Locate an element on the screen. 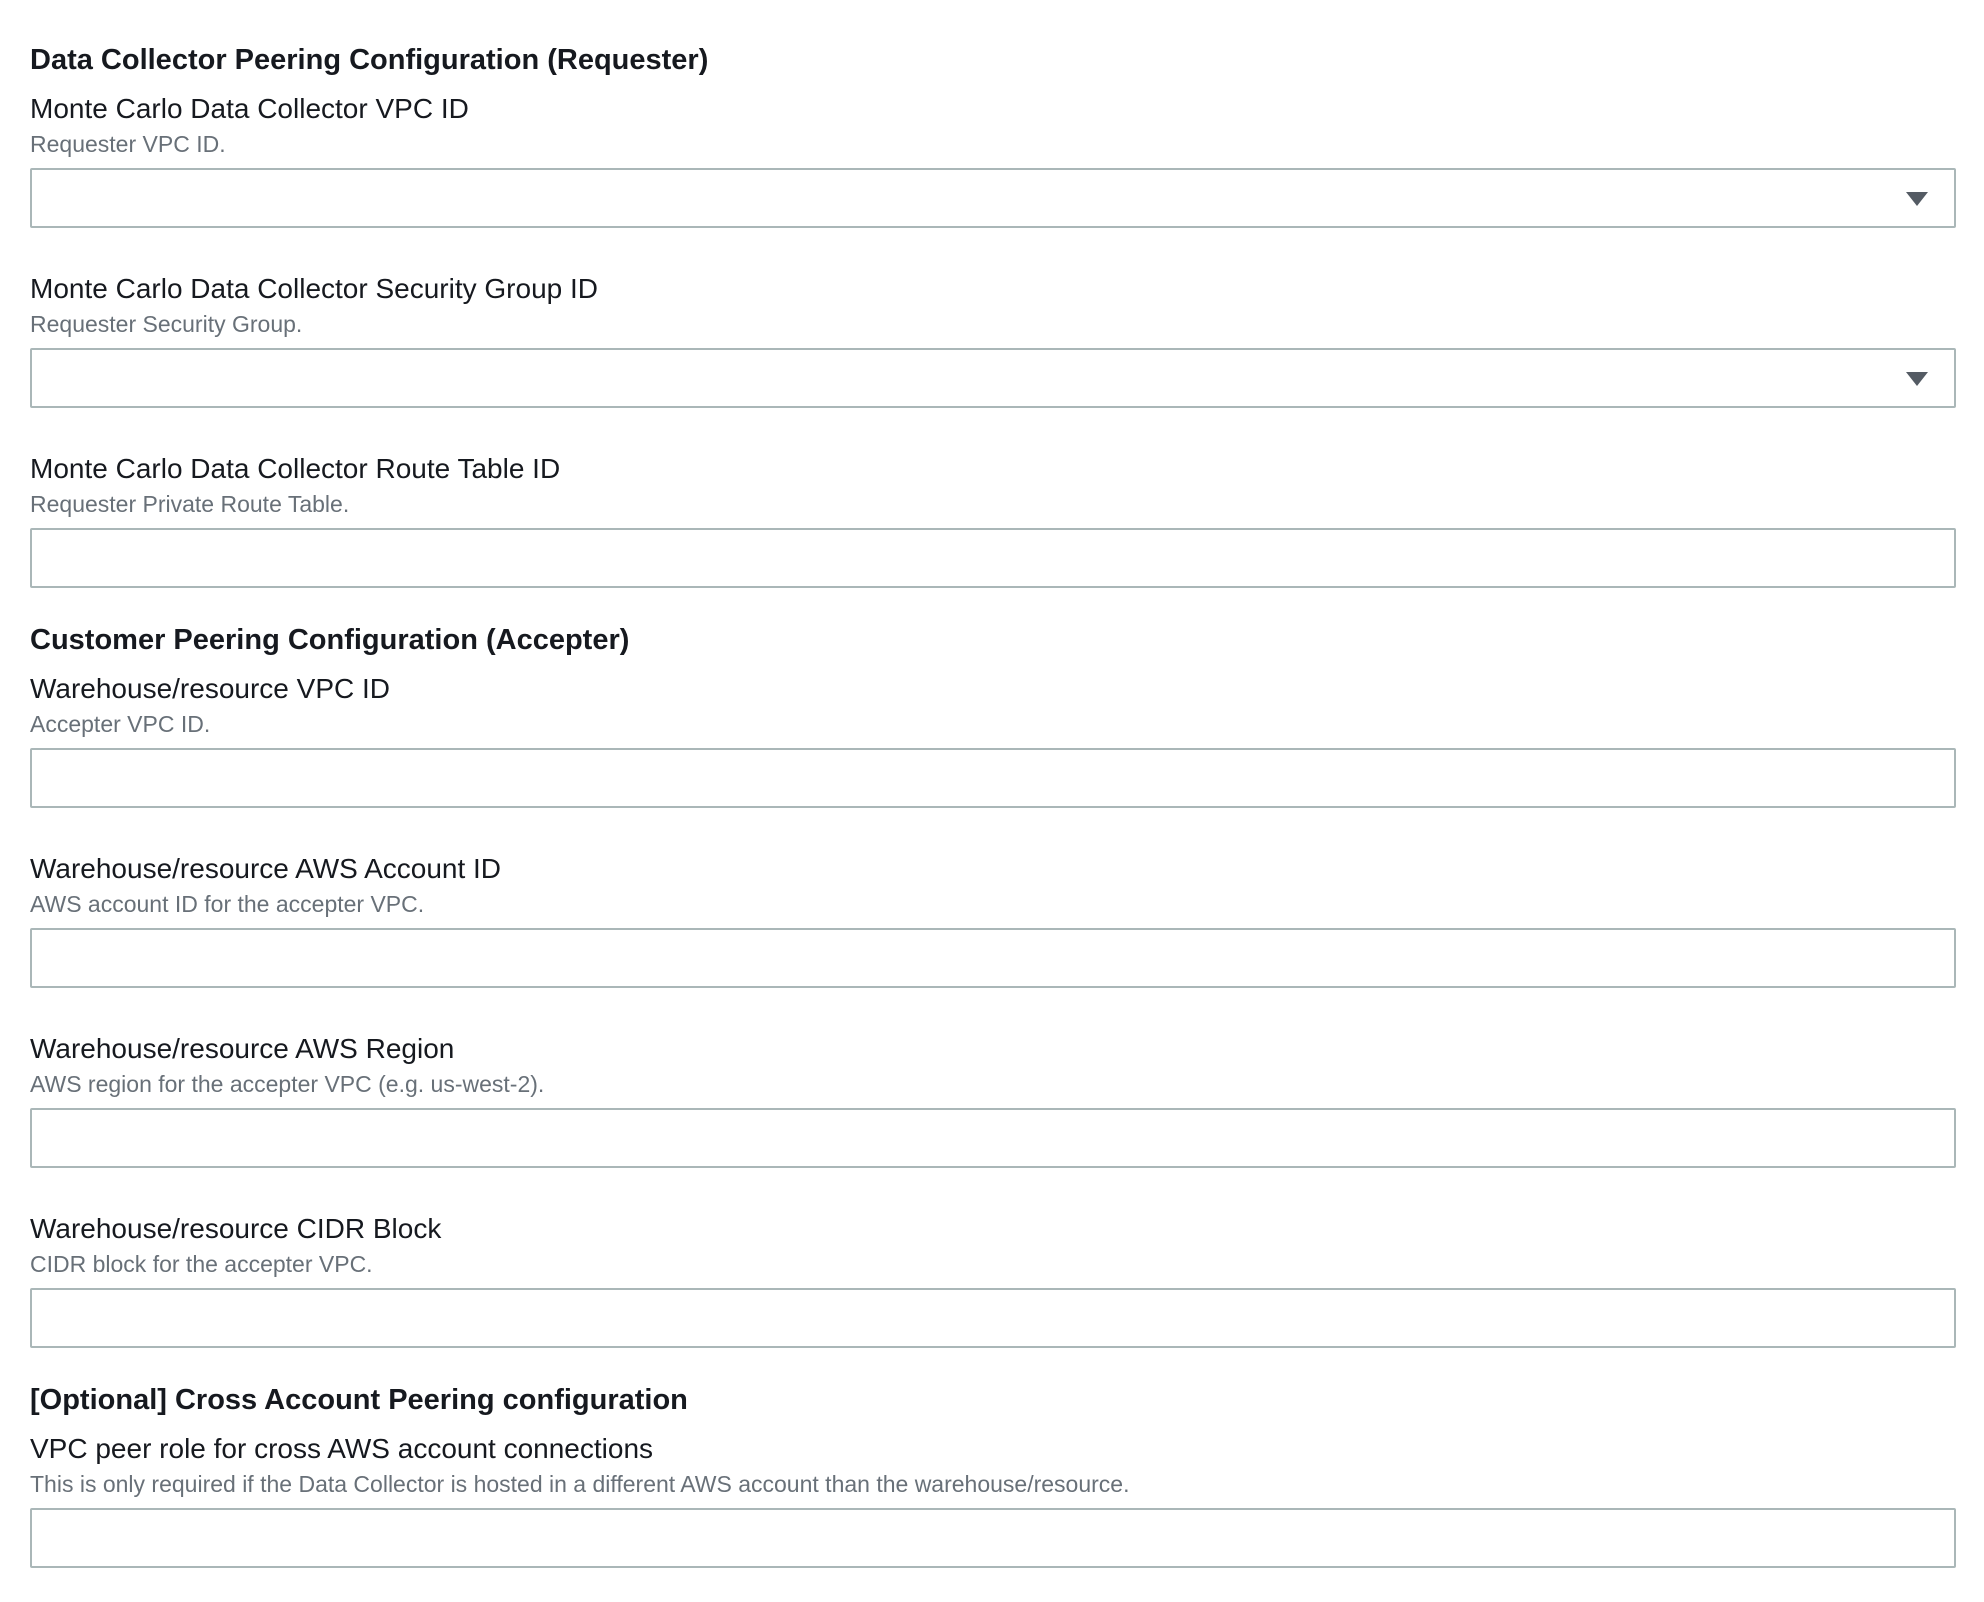 The image size is (1984, 1602). field-label-warehouse-vpc-id: Warehouse/resource VPC ID is located at coordinates (210, 688).